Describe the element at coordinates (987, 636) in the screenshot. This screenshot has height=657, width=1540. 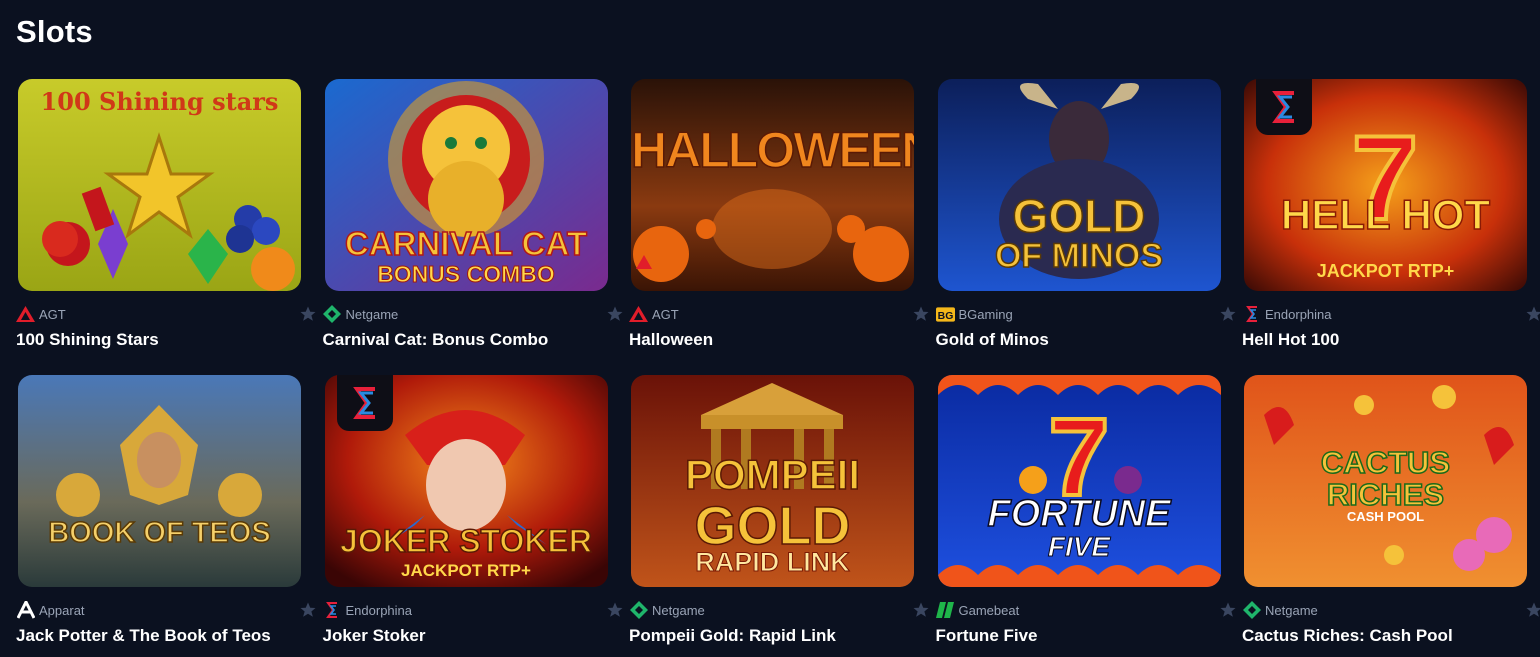
I see `game-name: Fortune Five` at that location.